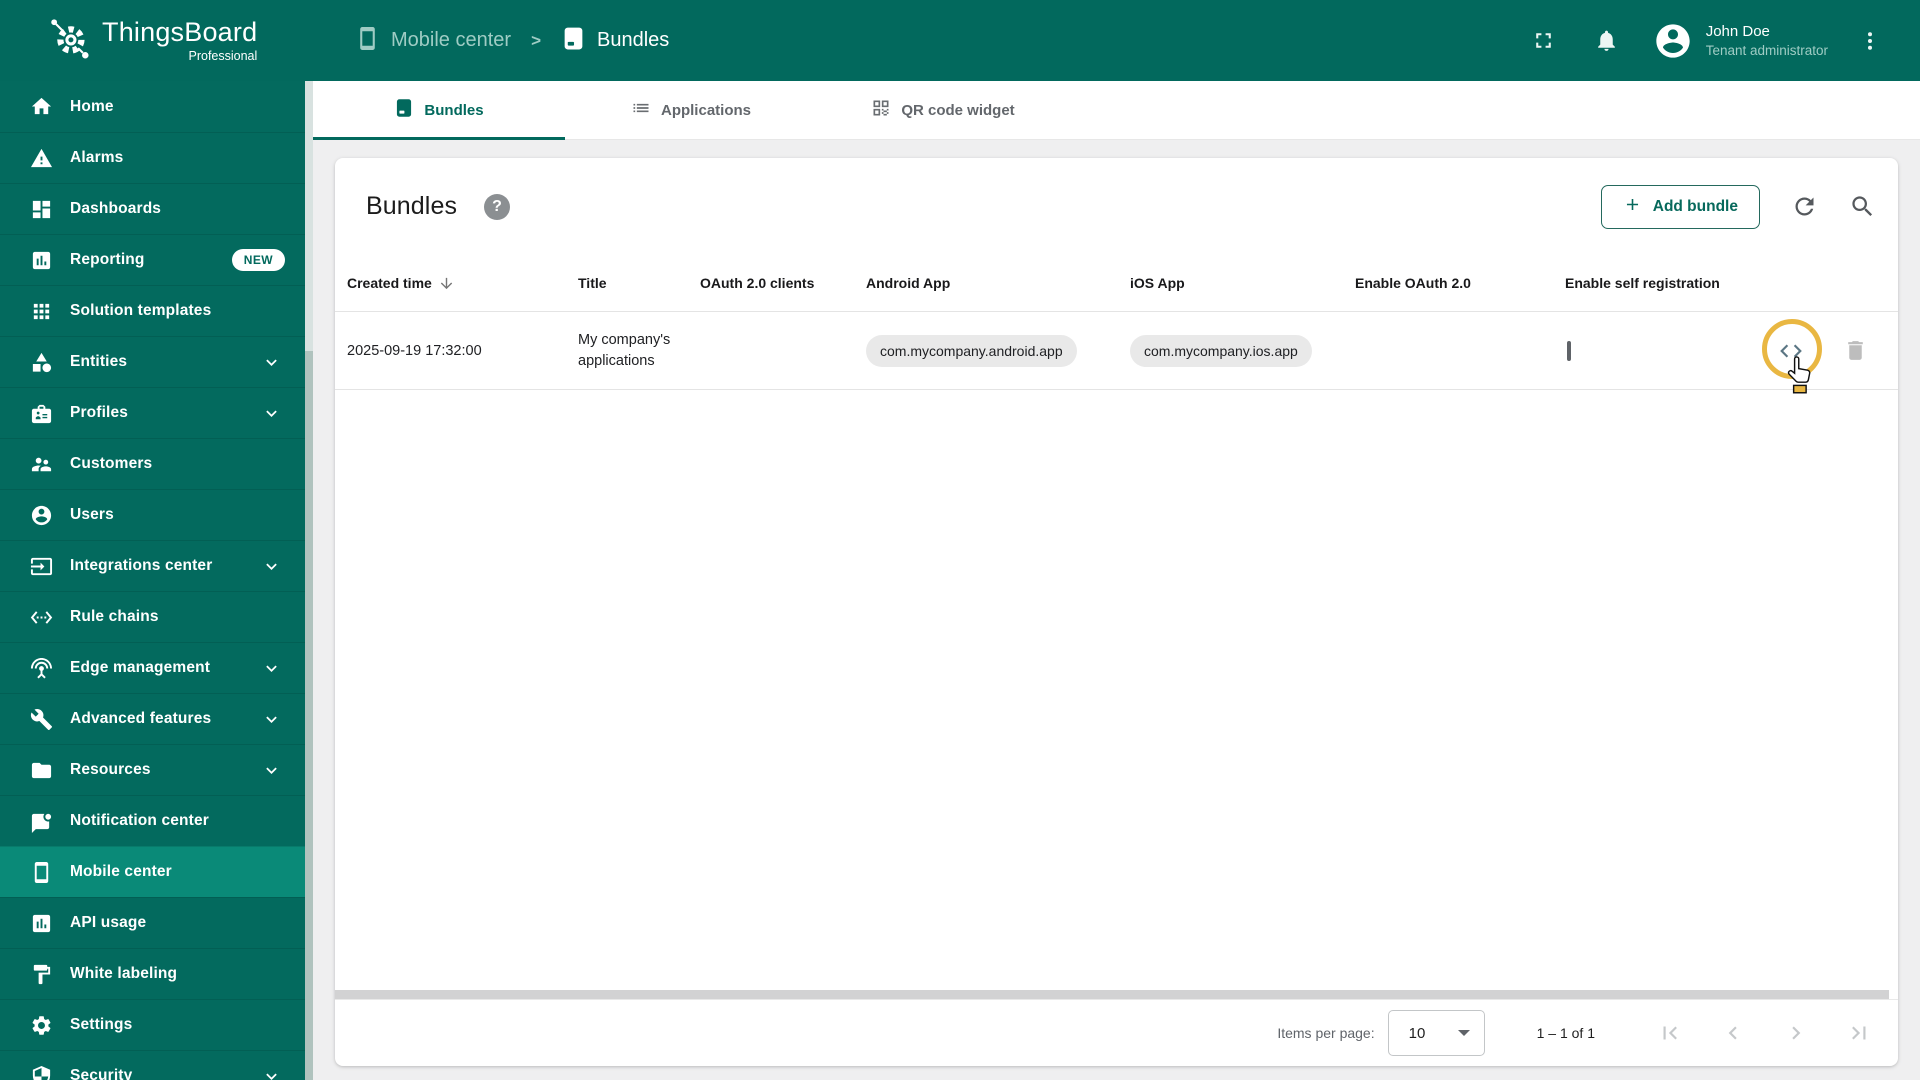 The width and height of the screenshot is (1920, 1080). I want to click on sidebar-item-home: Home, so click(152, 106).